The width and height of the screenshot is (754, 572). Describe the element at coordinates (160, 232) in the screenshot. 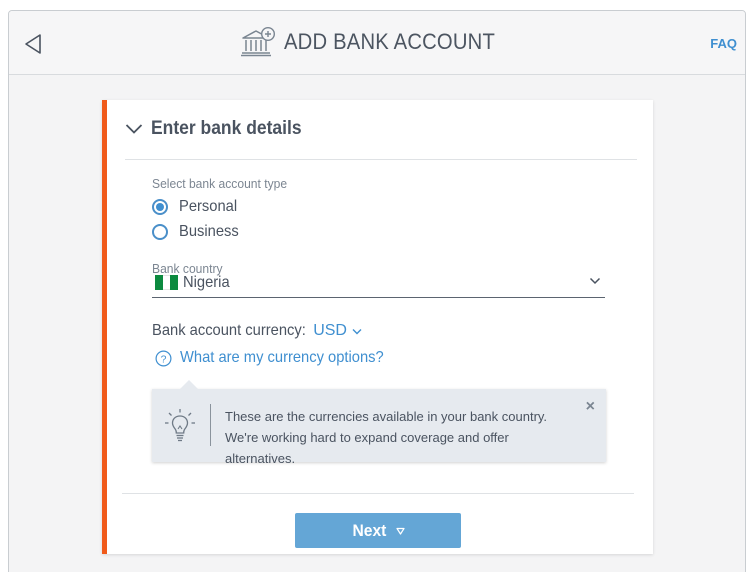

I see `radio-button-business` at that location.